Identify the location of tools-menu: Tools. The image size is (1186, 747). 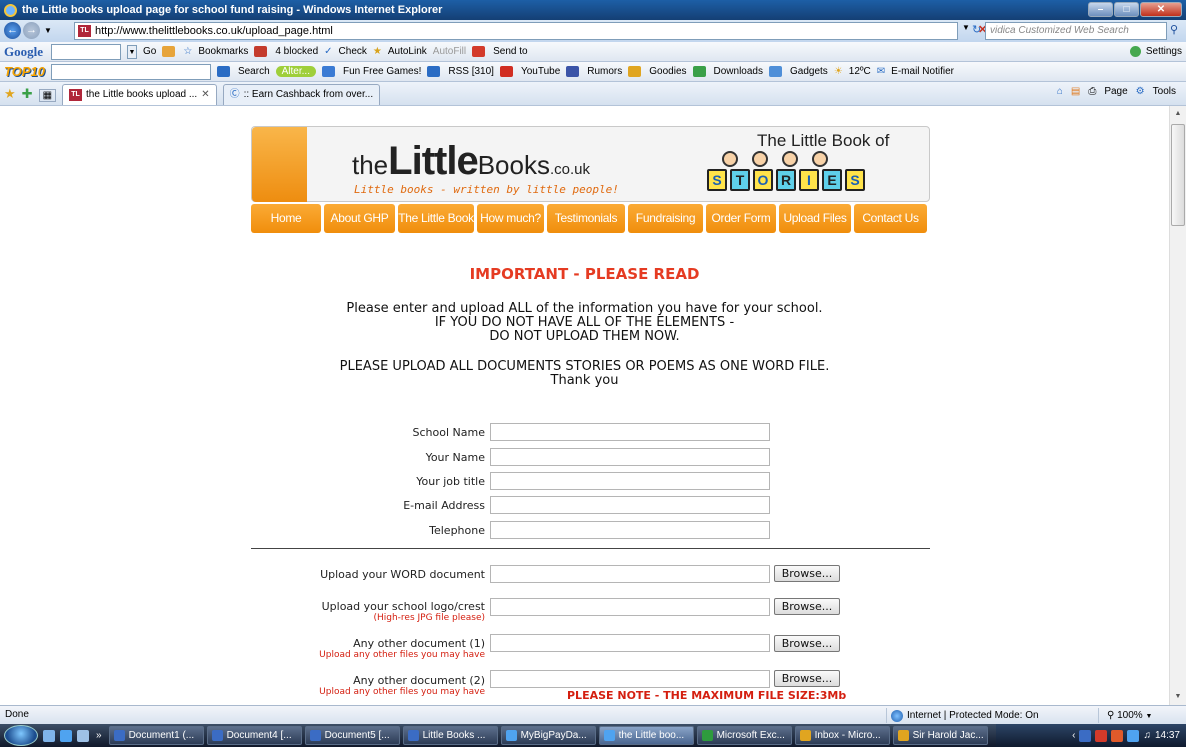
(1164, 91).